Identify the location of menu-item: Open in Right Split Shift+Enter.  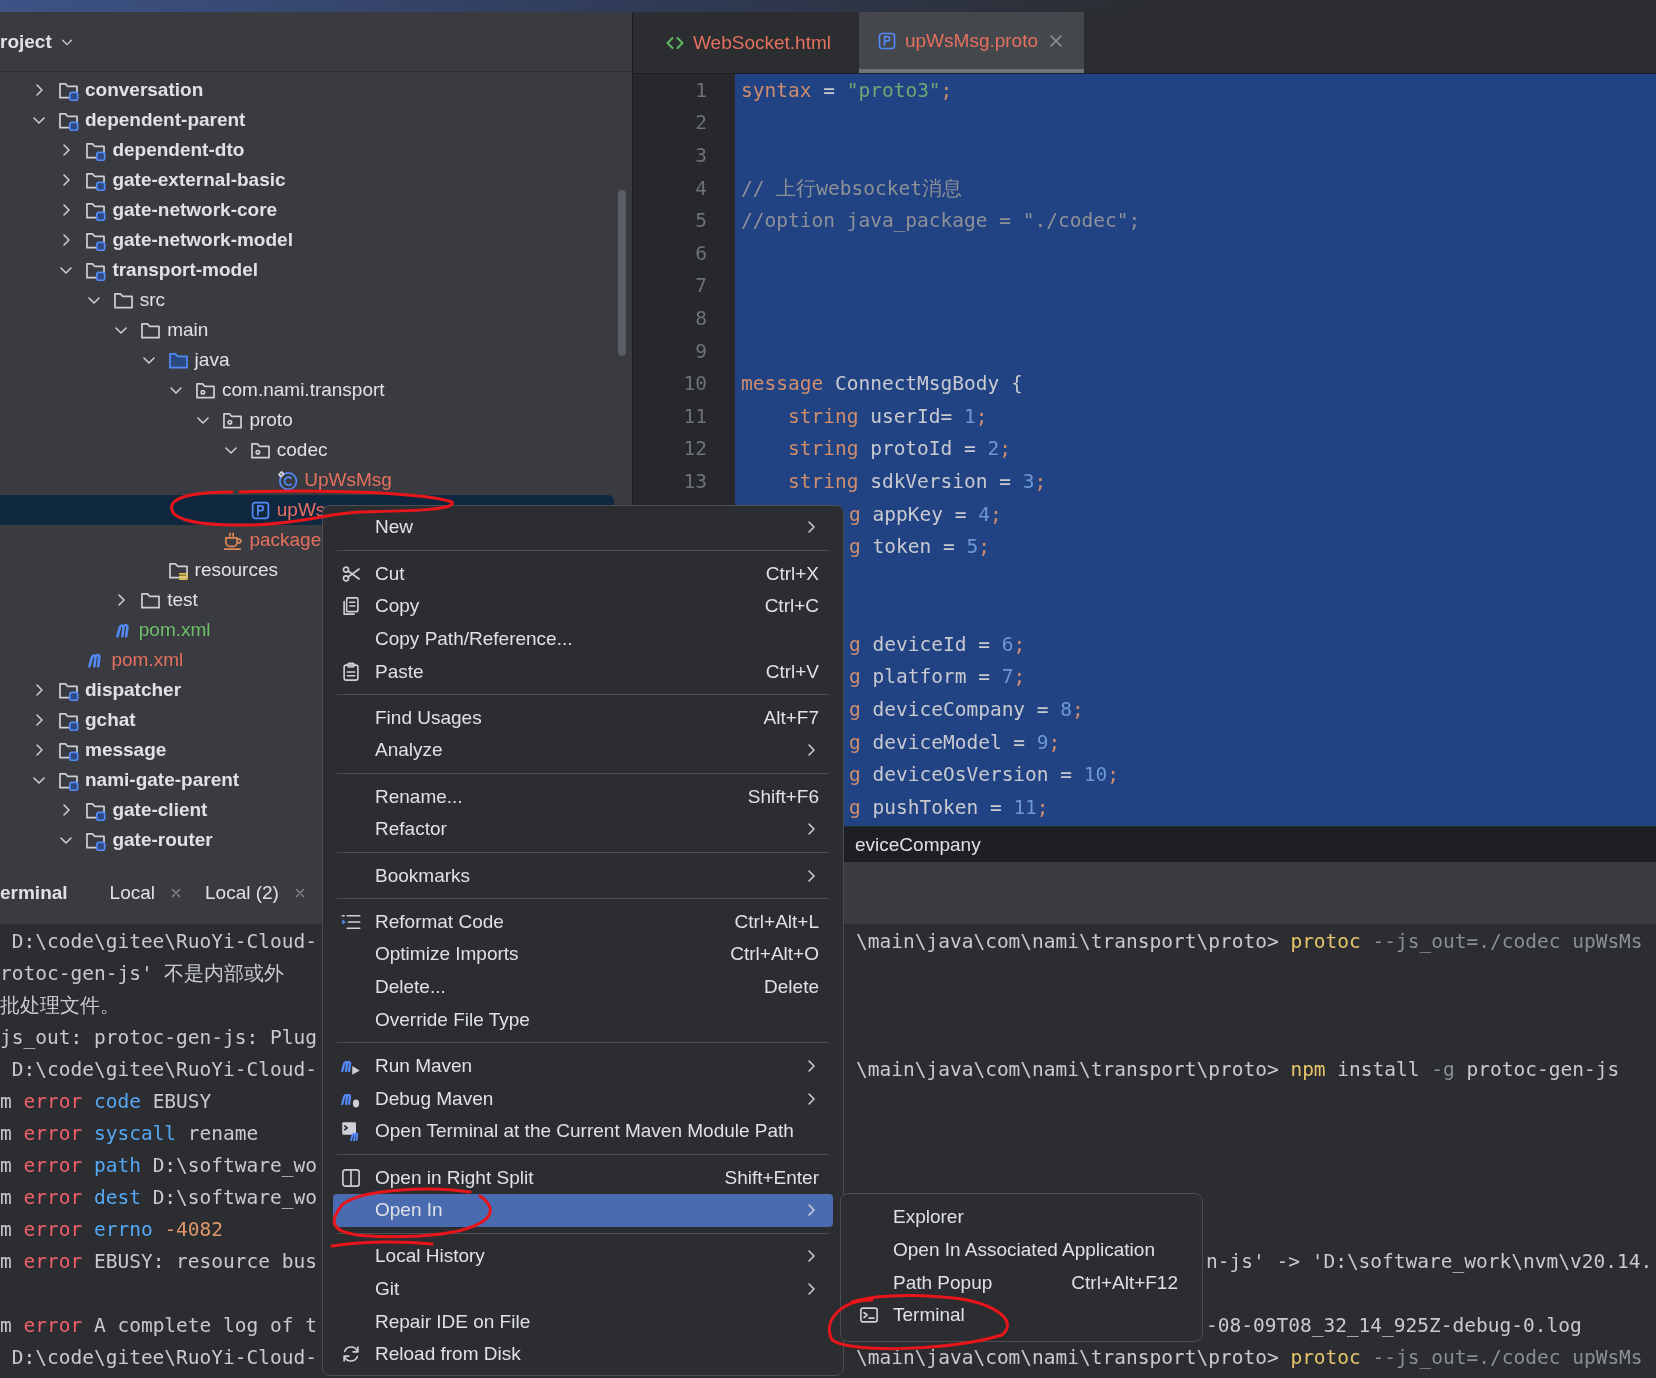
(583, 1177).